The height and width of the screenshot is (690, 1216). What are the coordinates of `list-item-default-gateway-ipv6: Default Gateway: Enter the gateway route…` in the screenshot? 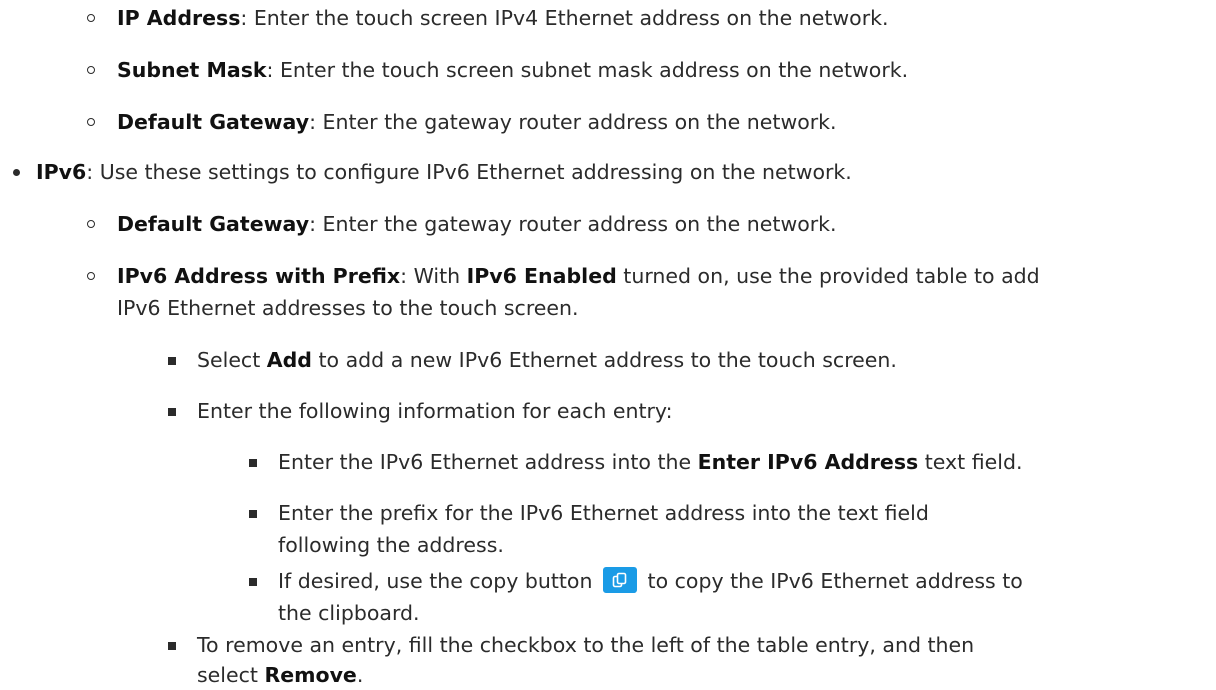 It's located at (477, 224).